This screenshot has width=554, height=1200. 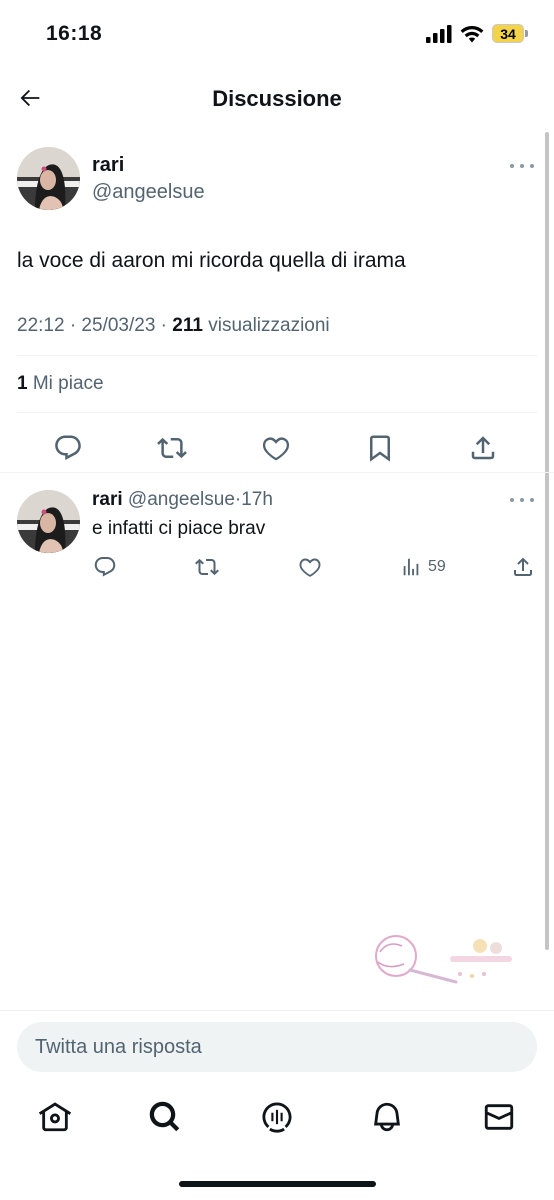 I want to click on page-title: Discussione, so click(x=277, y=98).